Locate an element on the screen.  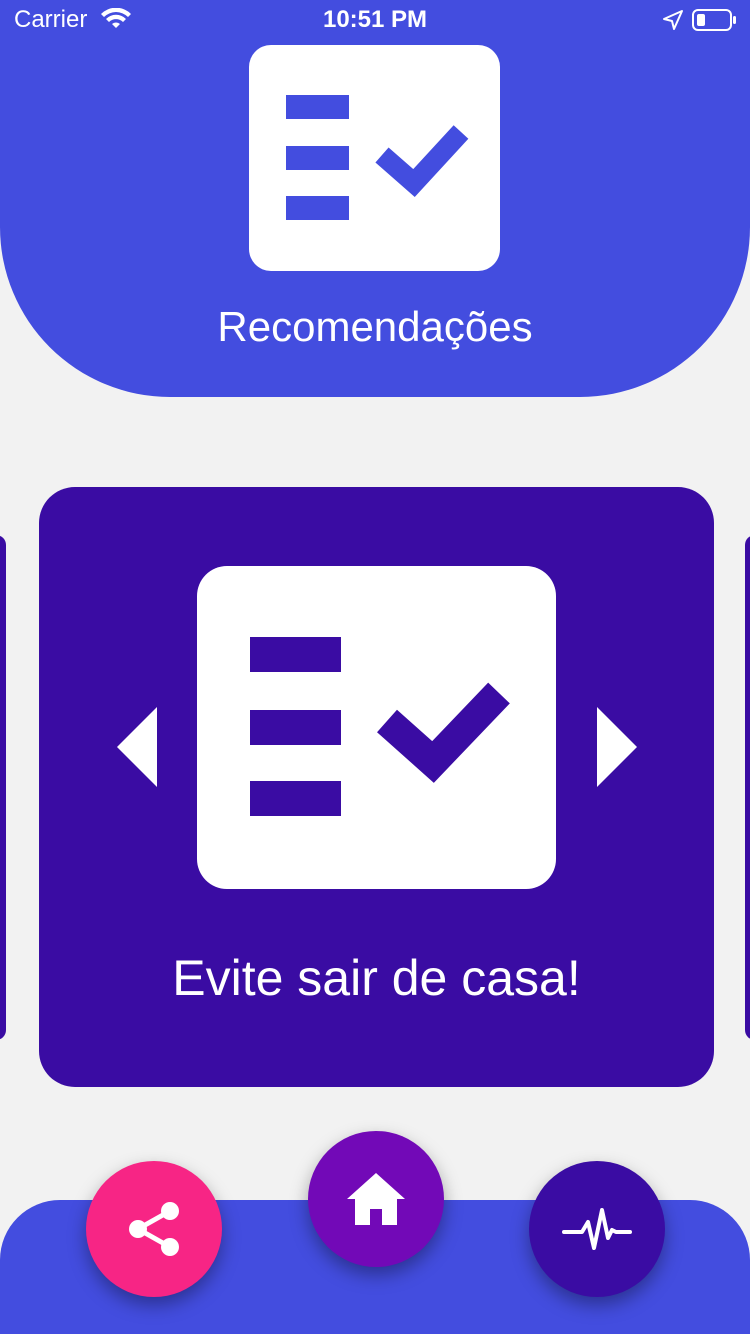
previous-arrow-button is located at coordinates (137, 747).